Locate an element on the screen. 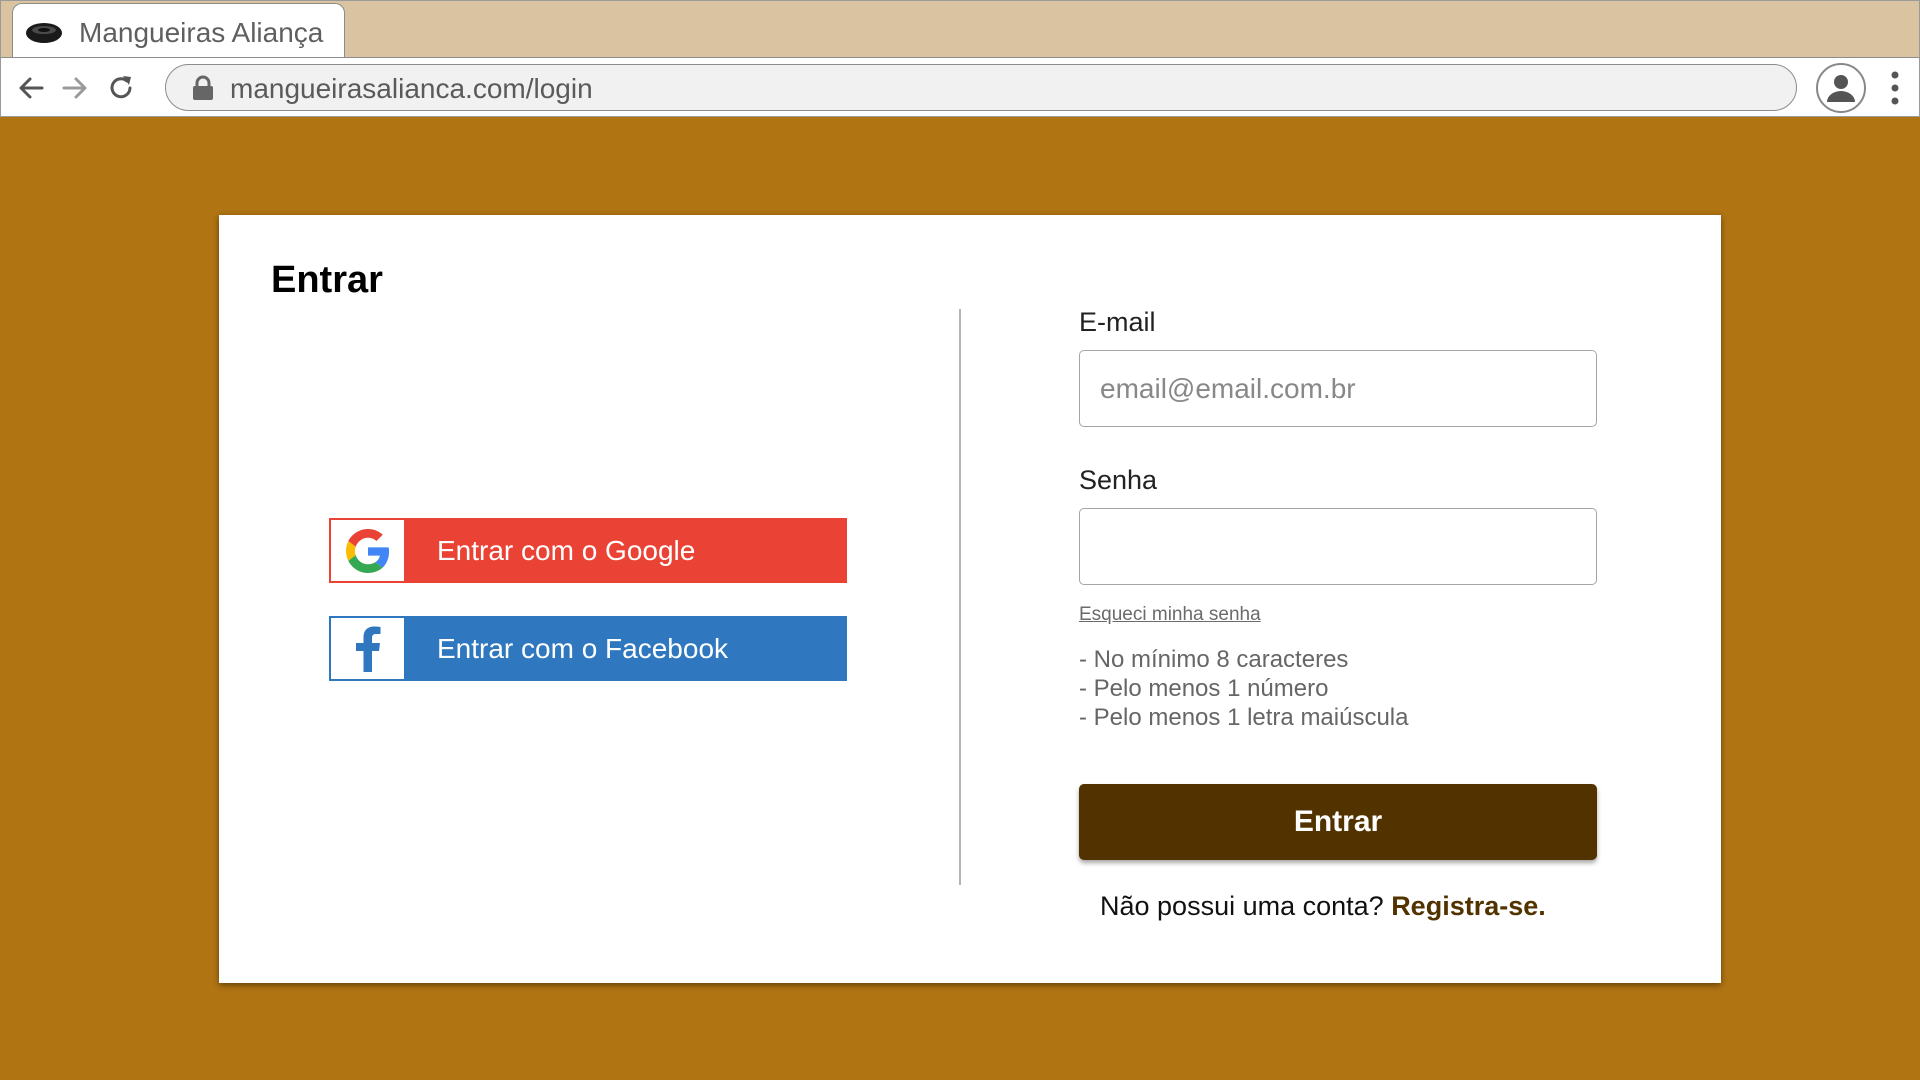 The width and height of the screenshot is (1920, 1080). tab-title: Mangueiras Aliança is located at coordinates (201, 32).